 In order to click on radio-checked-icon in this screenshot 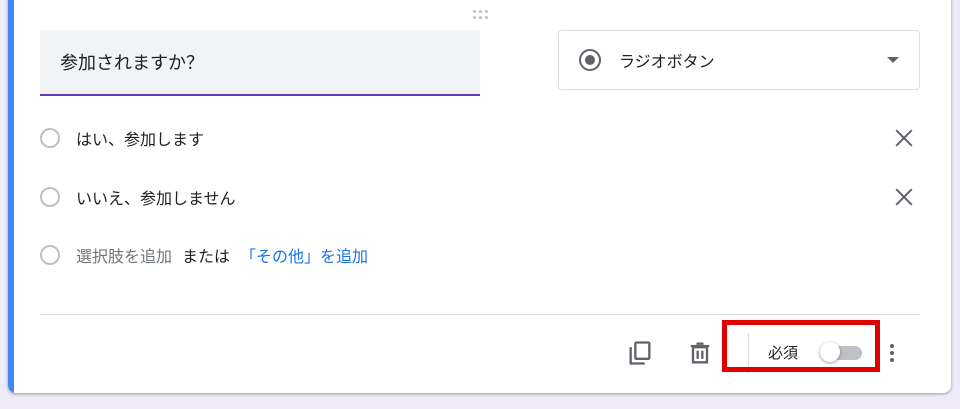, I will do `click(590, 60)`.